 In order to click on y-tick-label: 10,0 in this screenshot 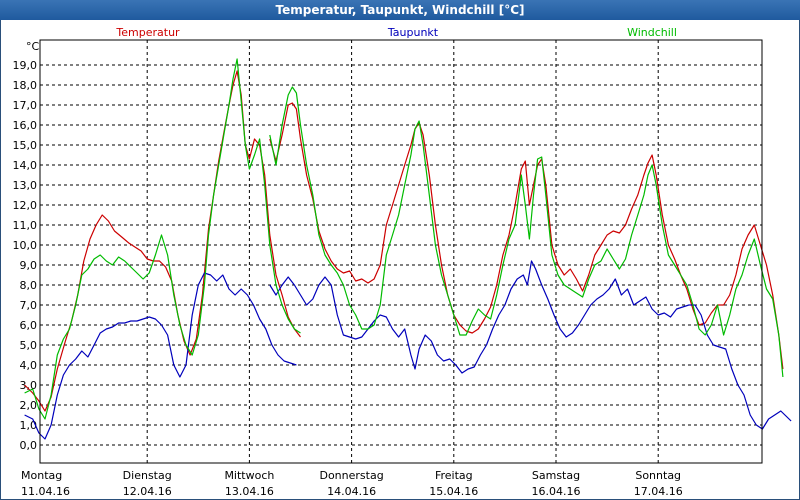, I will do `click(25, 245)`.